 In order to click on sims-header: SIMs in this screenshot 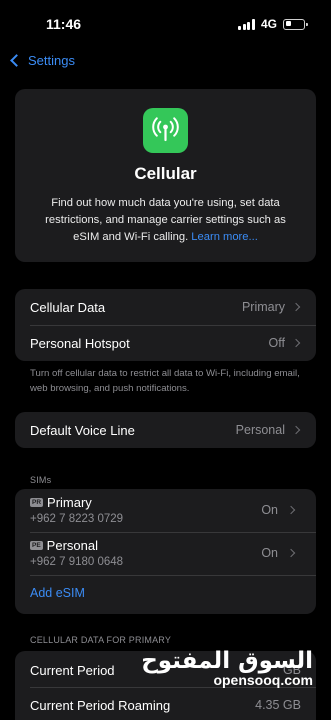, I will do `click(41, 480)`.